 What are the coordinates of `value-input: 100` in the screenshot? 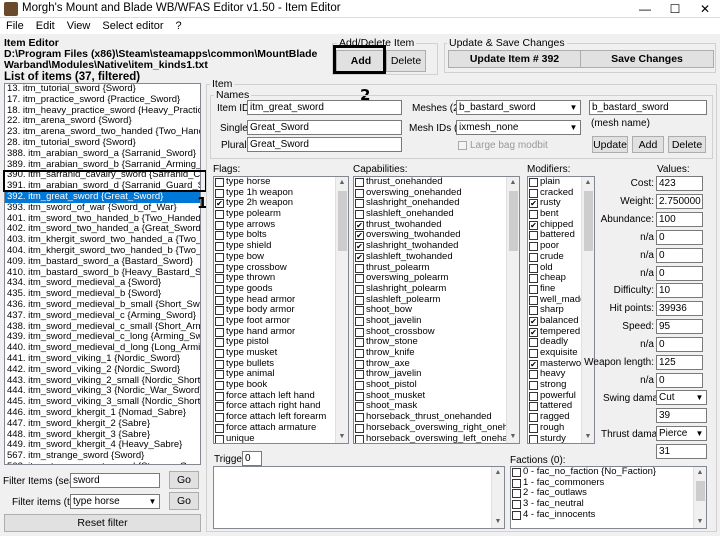 It's located at (679, 219).